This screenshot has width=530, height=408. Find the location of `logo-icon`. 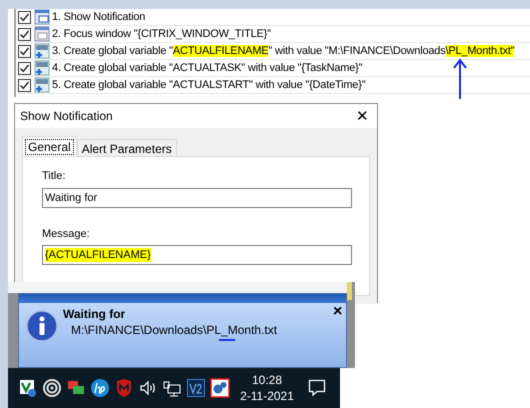

logo-icon is located at coordinates (100, 388).